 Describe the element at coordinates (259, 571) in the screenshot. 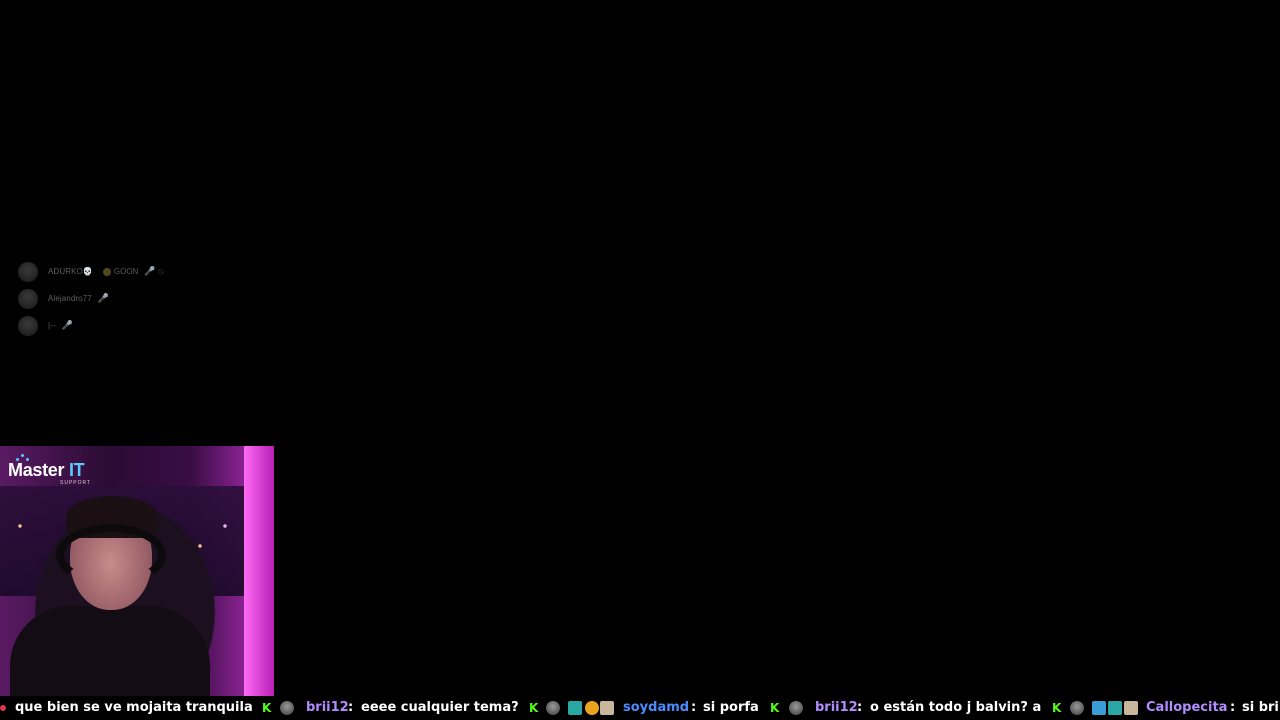

I see `window-frame` at that location.